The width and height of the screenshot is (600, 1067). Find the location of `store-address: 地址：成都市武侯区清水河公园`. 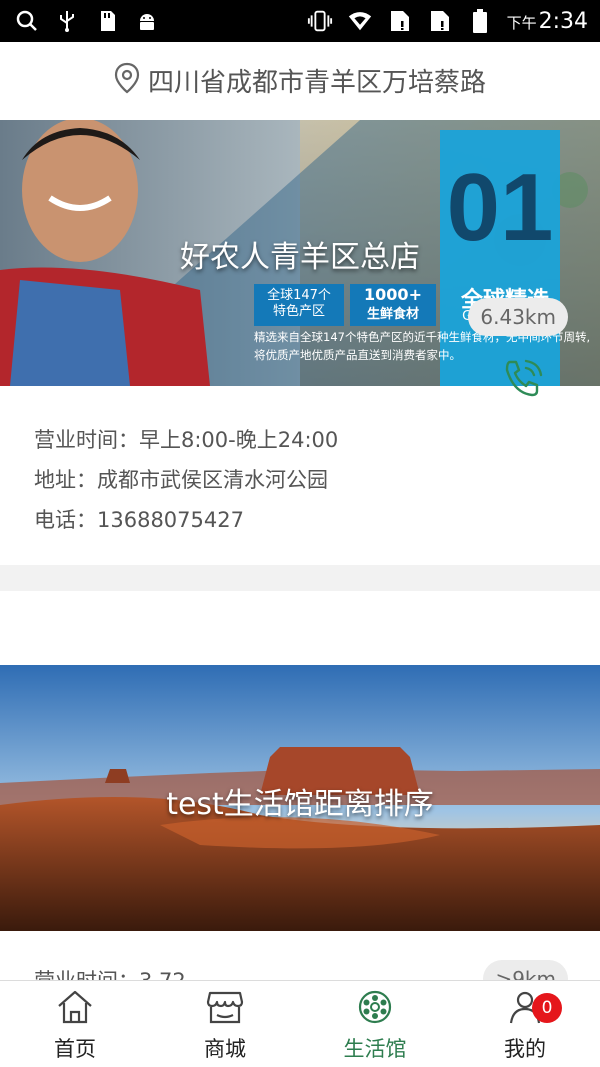

store-address: 地址：成都市武侯区清水河公园 is located at coordinates (181, 480).